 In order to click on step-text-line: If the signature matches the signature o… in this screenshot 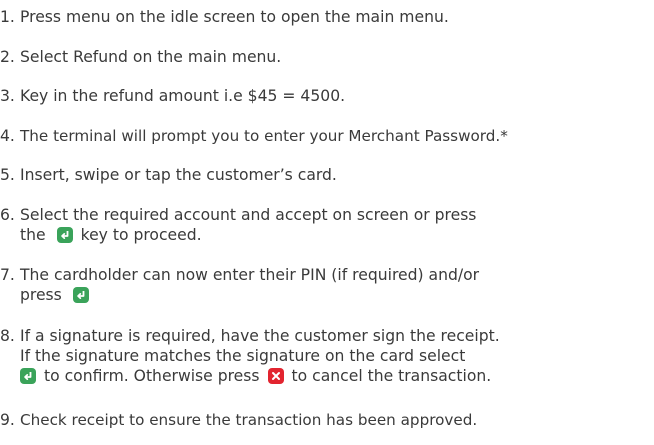, I will do `click(243, 356)`.